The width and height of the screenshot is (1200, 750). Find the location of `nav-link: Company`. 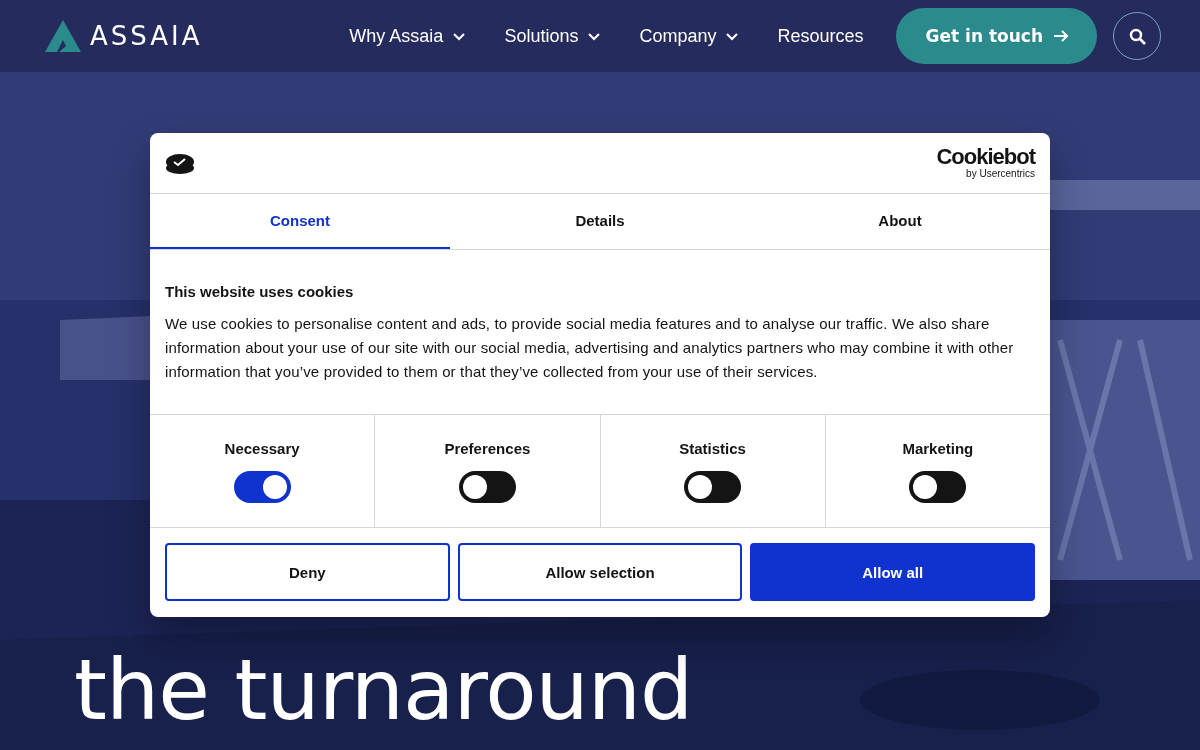

nav-link: Company is located at coordinates (689, 36).